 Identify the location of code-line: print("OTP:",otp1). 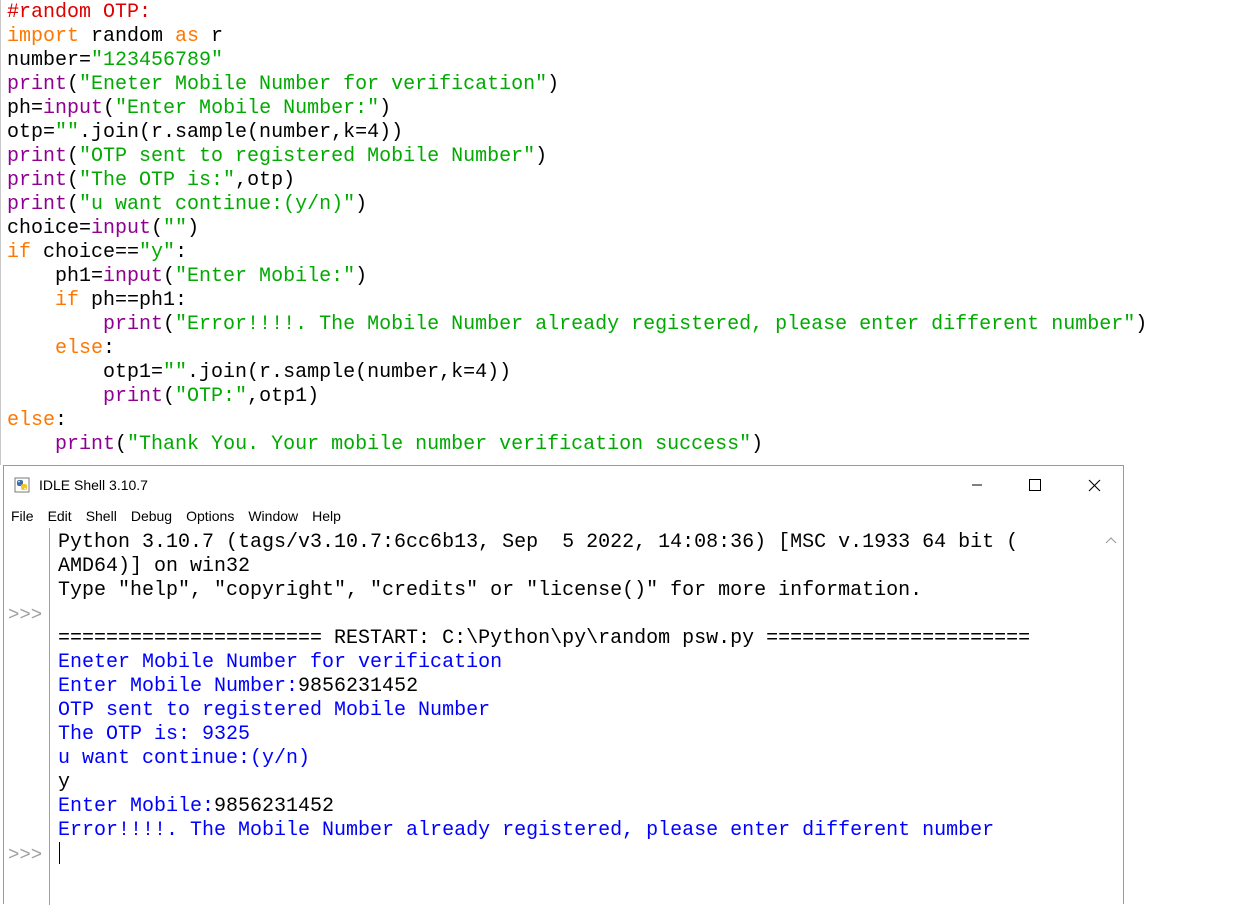
(163, 397).